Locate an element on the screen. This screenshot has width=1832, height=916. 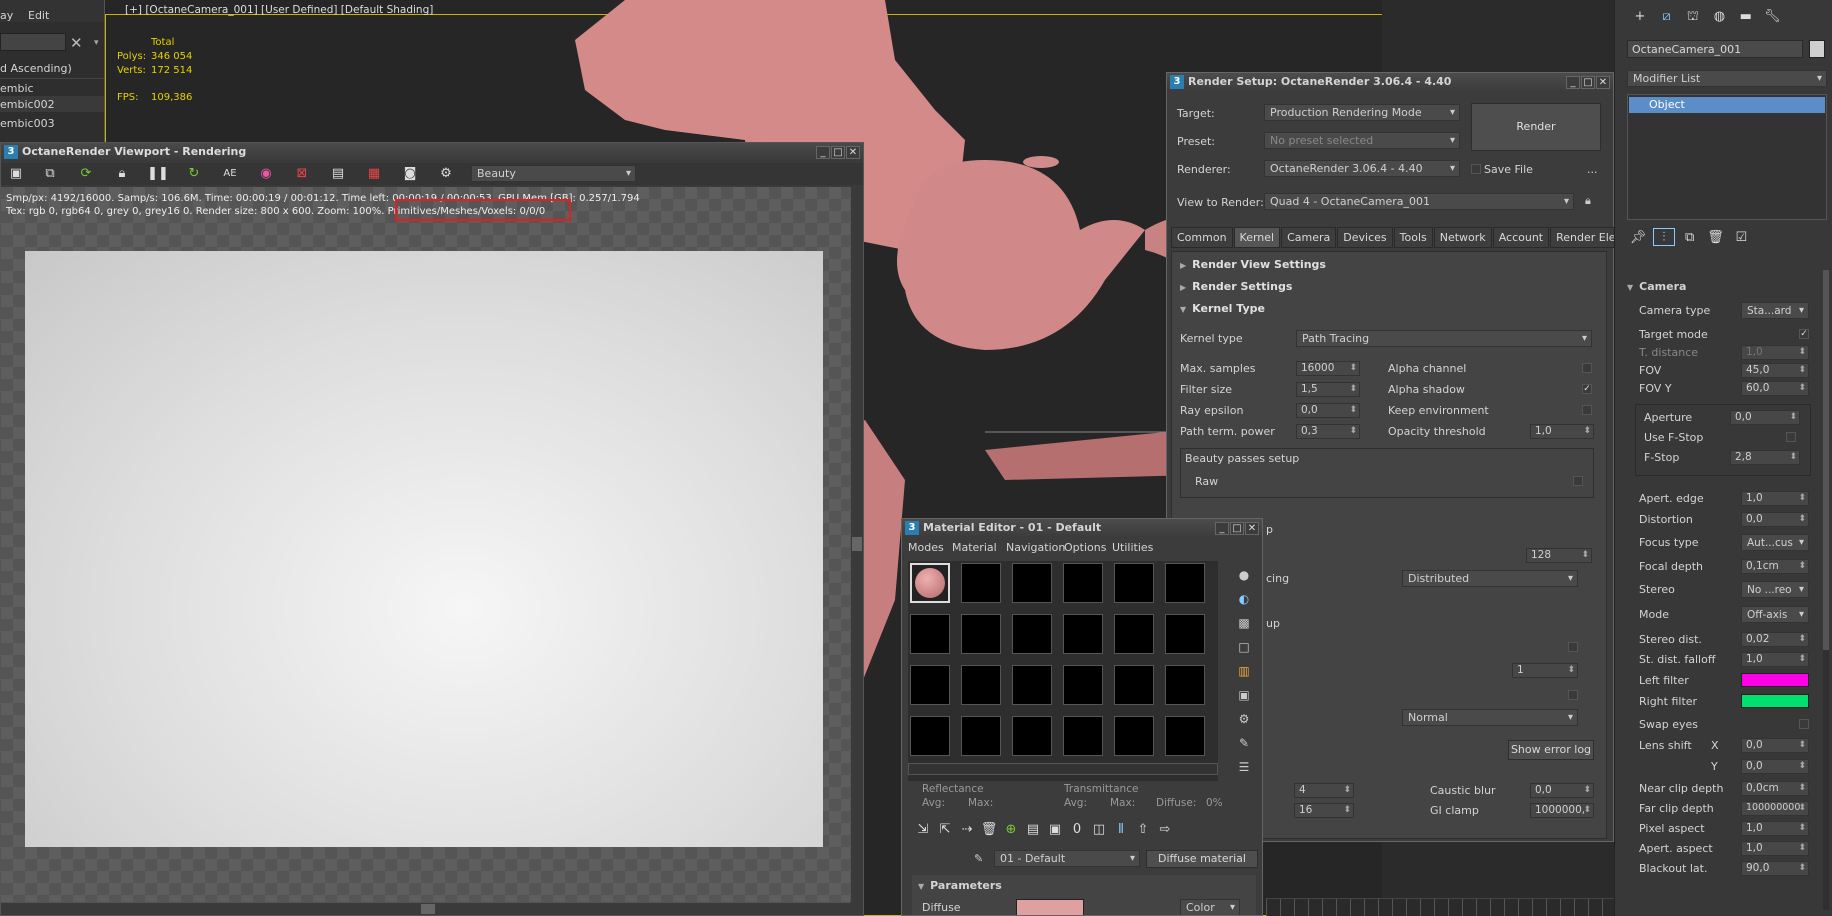
hierarchy-icon: ⛫ is located at coordinates (1693, 17).